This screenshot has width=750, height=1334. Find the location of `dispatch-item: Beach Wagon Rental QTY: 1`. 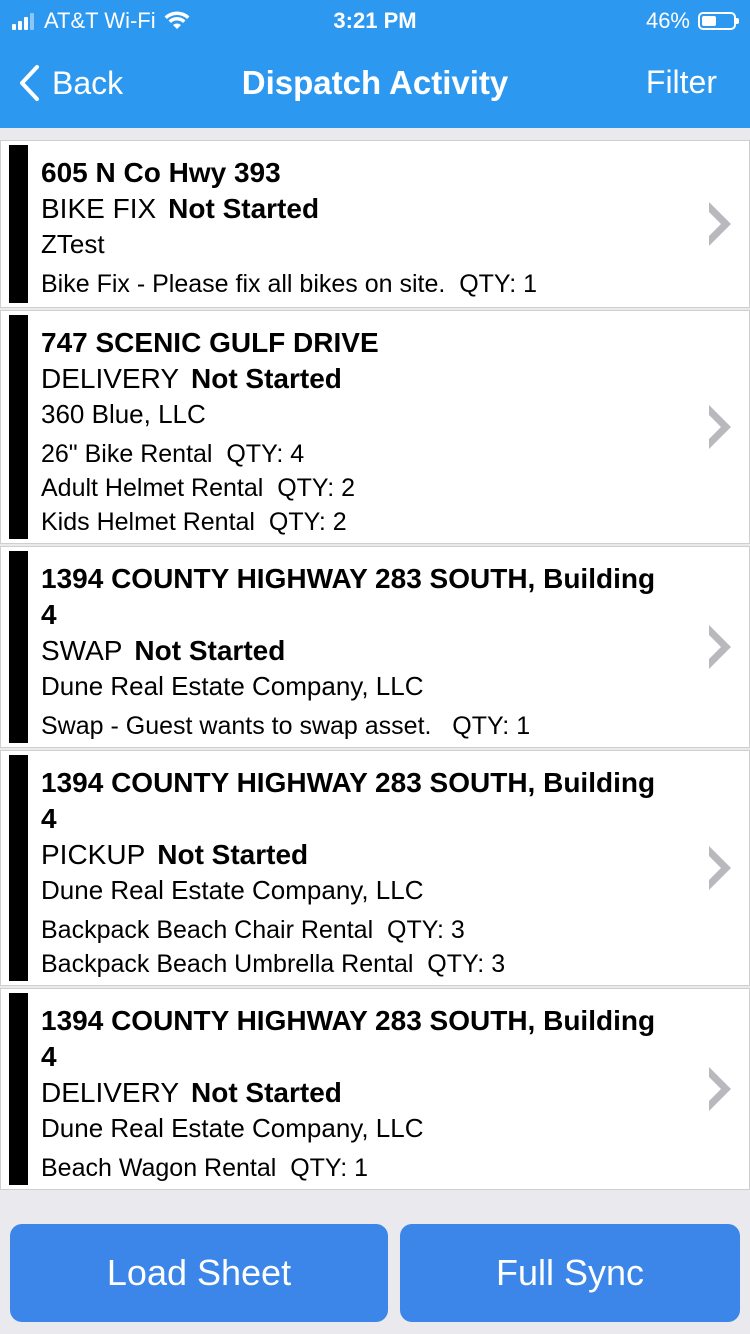

dispatch-item: Beach Wagon Rental QTY: 1 is located at coordinates (205, 1168).